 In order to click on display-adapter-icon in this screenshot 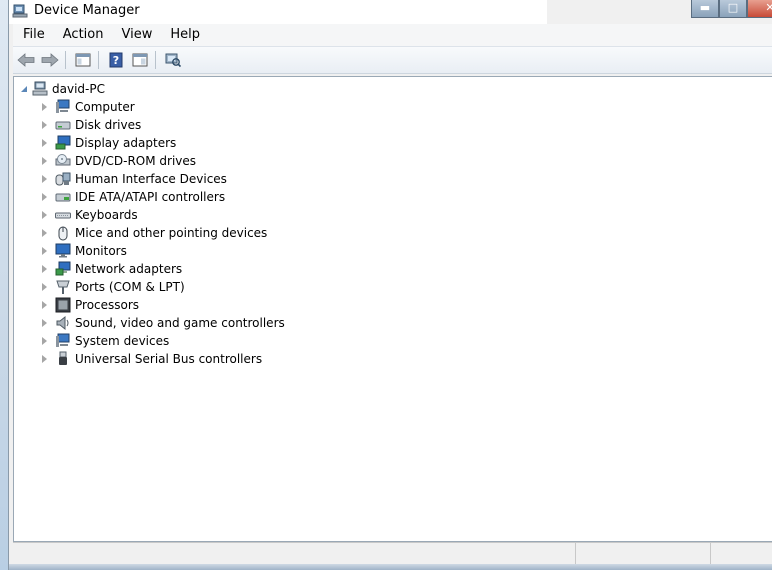, I will do `click(63, 142)`.